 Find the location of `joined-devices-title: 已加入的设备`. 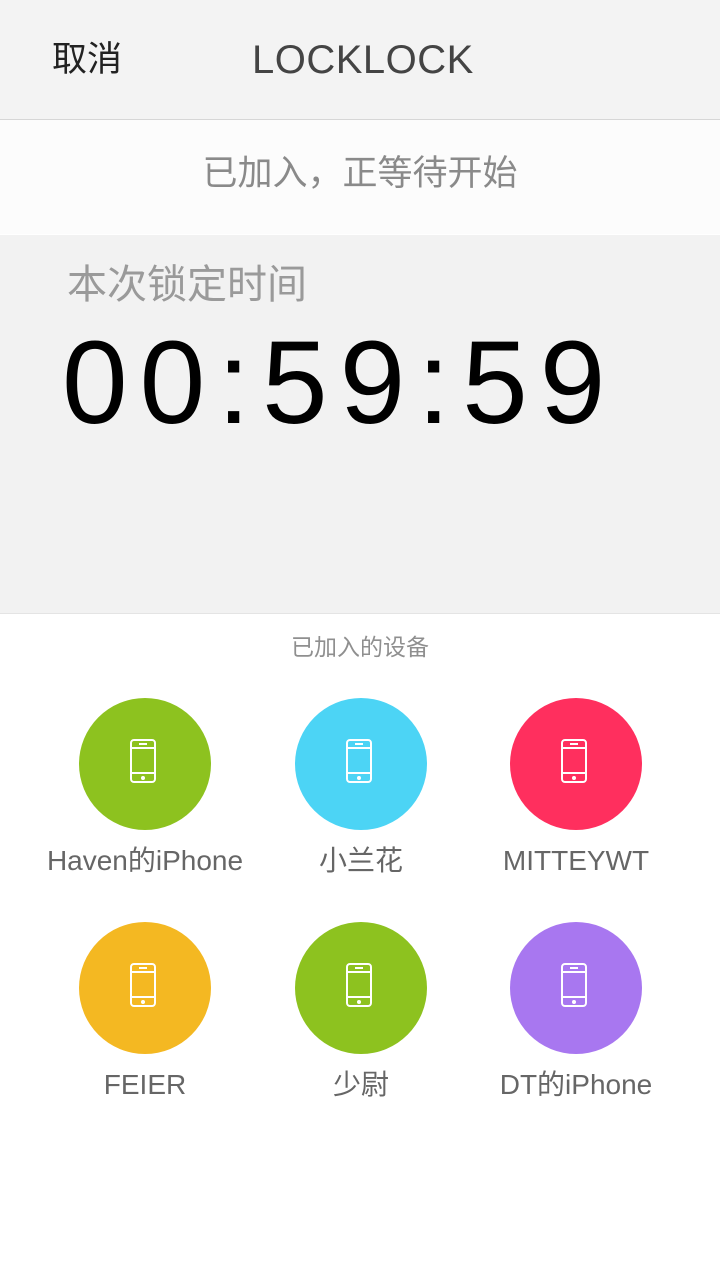

joined-devices-title: 已加入的设备 is located at coordinates (360, 648).